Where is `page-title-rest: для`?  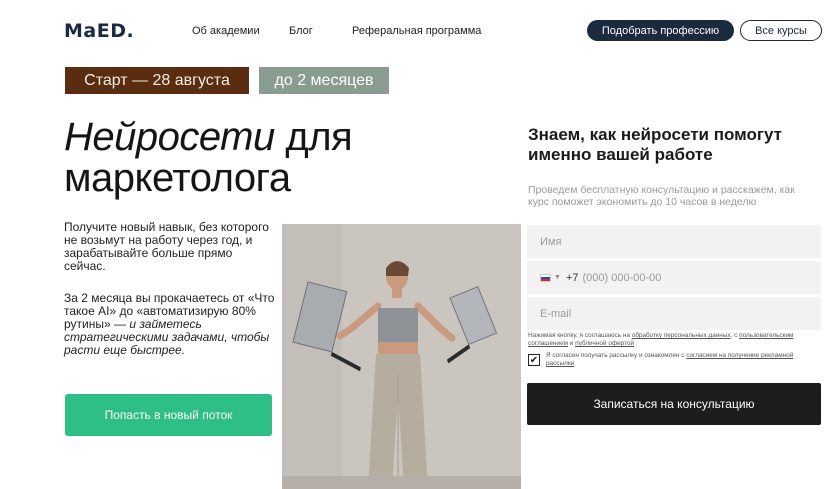
page-title-rest: для is located at coordinates (313, 137).